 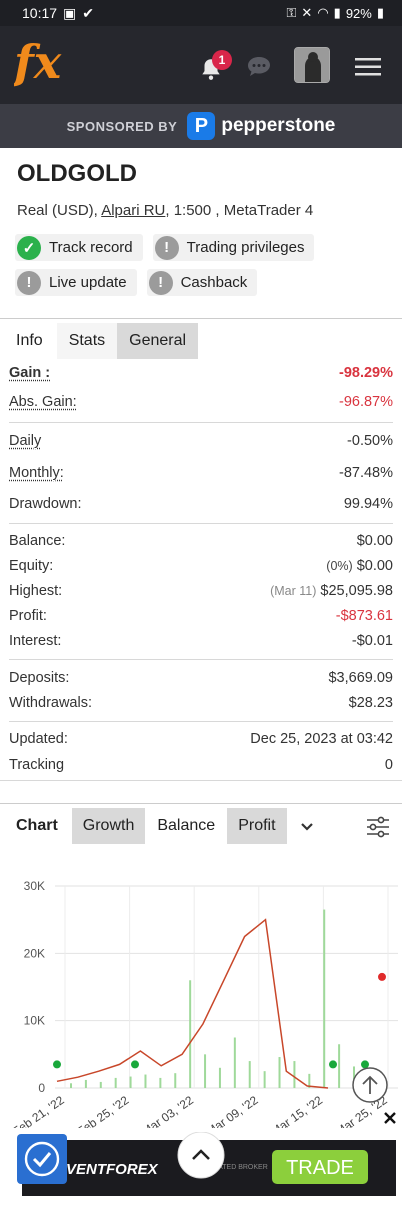 What do you see at coordinates (320, 1168) in the screenshot?
I see `trade-button-label: TRADE` at bounding box center [320, 1168].